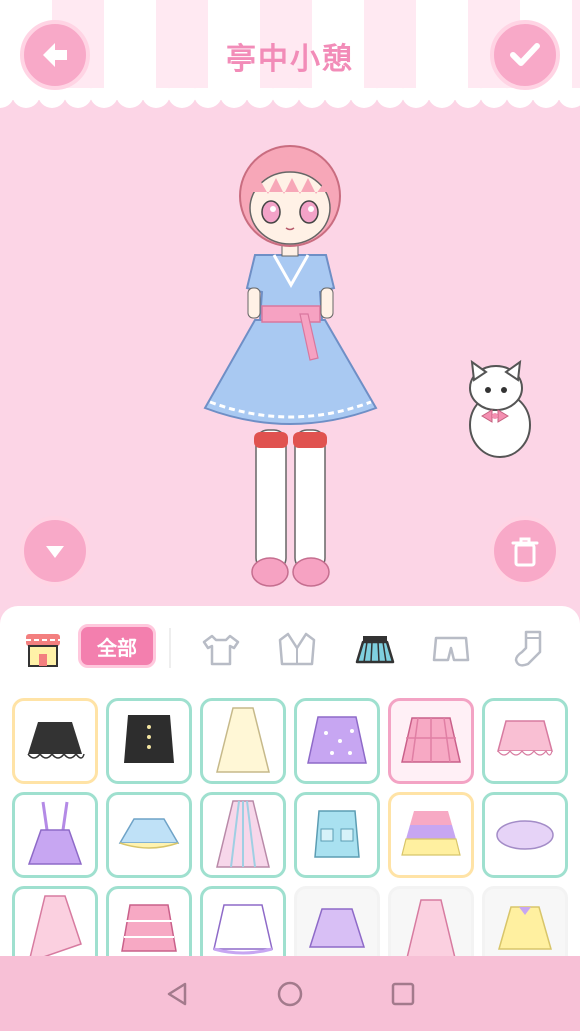 This screenshot has height=1031, width=580. What do you see at coordinates (149, 741) in the screenshot?
I see `item-black-button-skirt` at bounding box center [149, 741].